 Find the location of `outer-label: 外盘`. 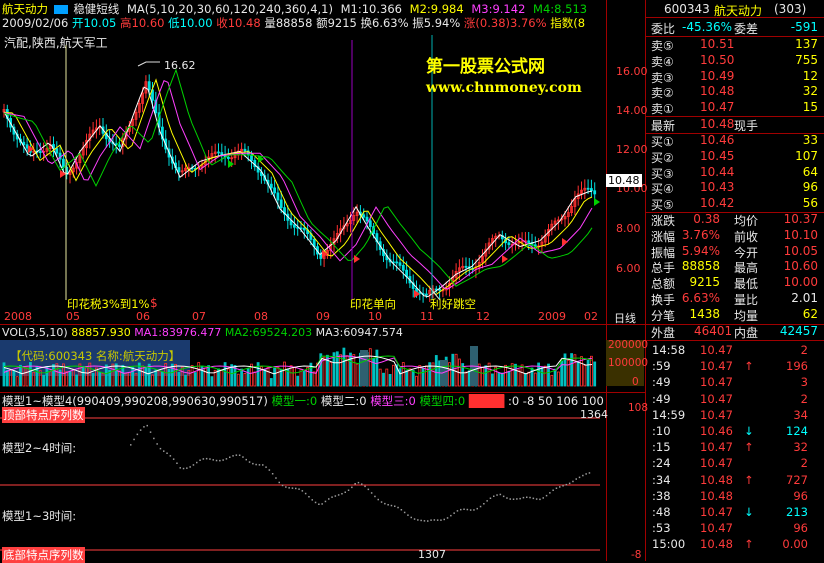

outer-label: 外盘 is located at coordinates (663, 333).